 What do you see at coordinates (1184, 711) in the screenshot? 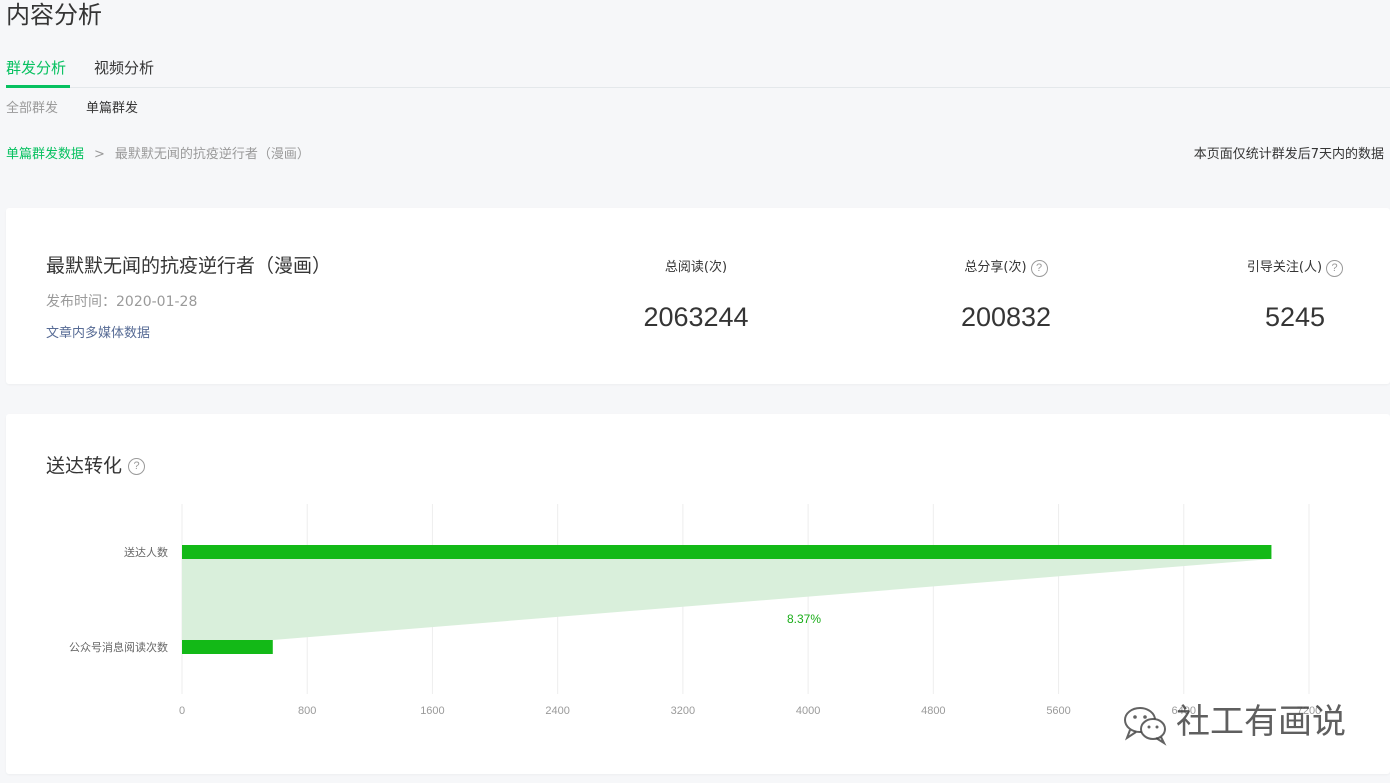
I see `x-tick-label: 6400` at bounding box center [1184, 711].